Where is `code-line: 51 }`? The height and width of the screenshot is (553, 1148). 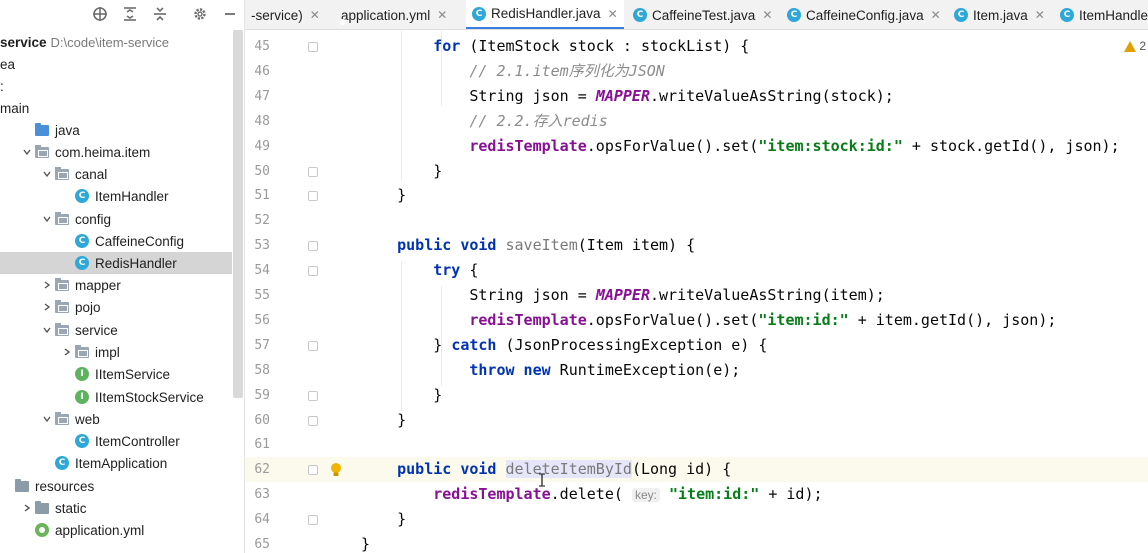
code-line: 51 } is located at coordinates (696, 195).